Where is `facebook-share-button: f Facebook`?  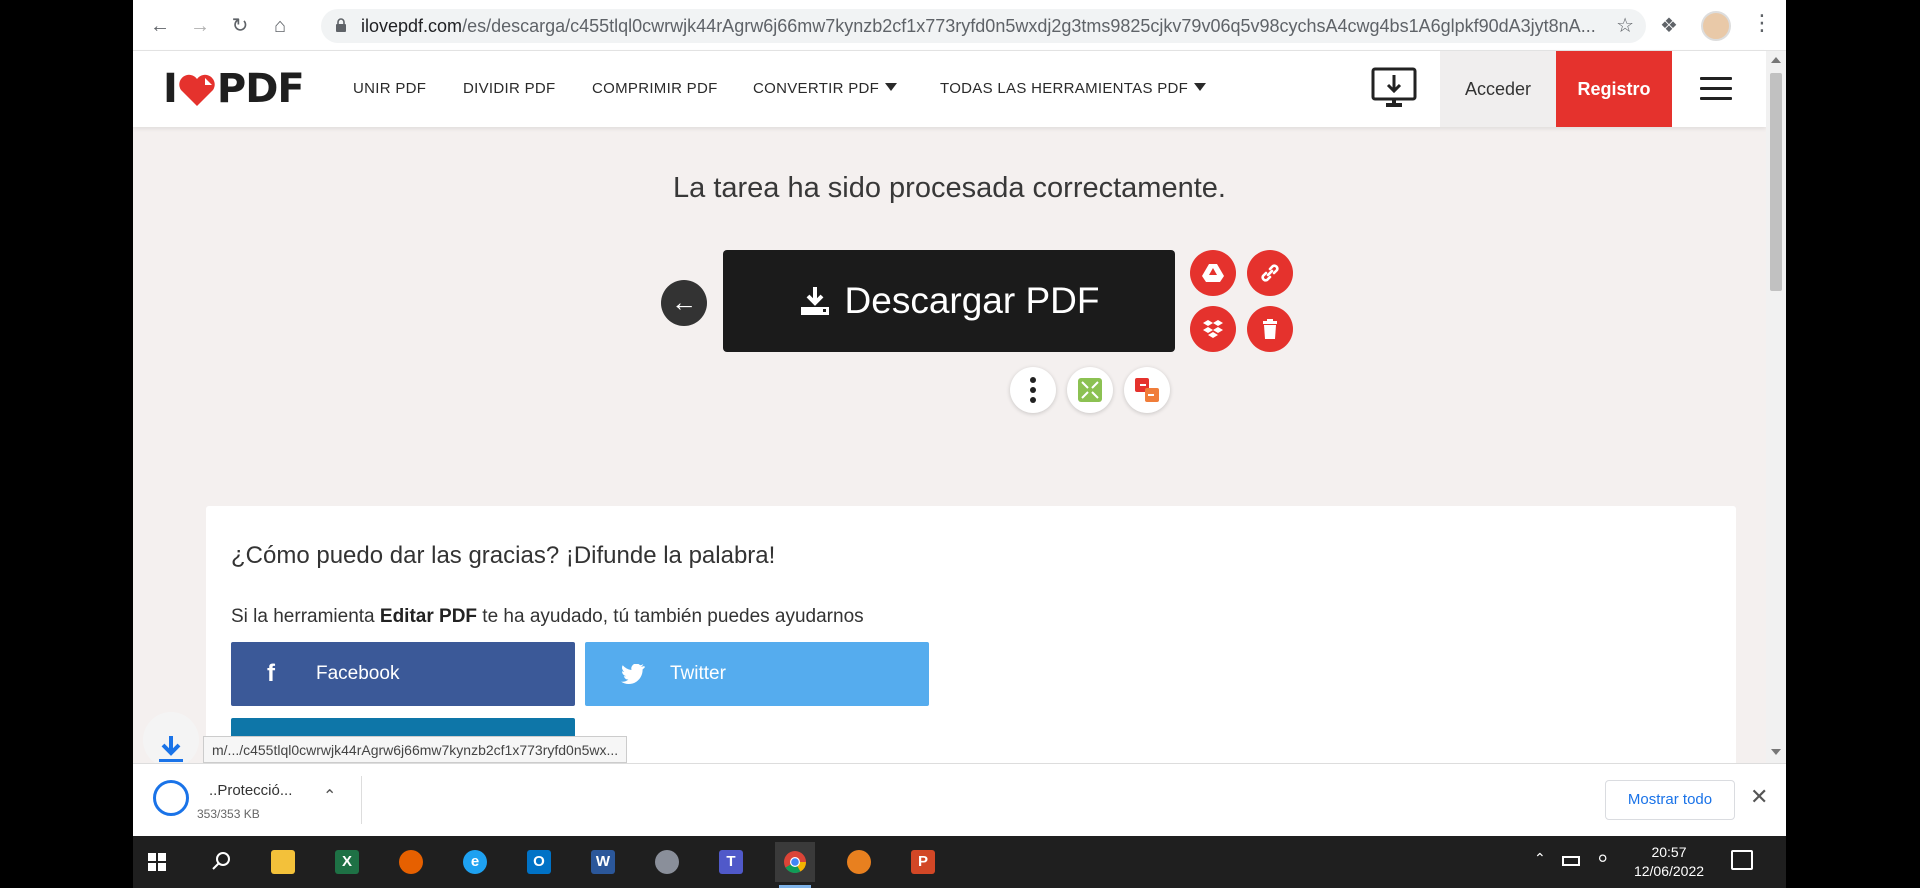
facebook-share-button: f Facebook is located at coordinates (403, 674).